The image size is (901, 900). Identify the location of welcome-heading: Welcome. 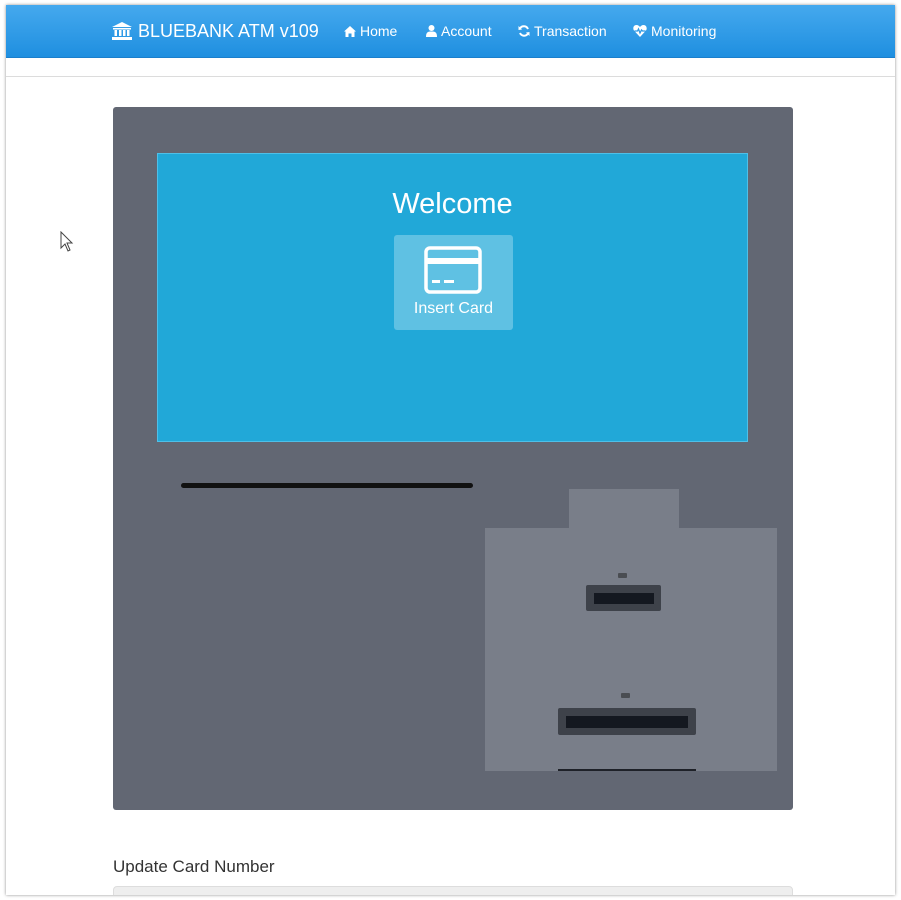
(452, 204).